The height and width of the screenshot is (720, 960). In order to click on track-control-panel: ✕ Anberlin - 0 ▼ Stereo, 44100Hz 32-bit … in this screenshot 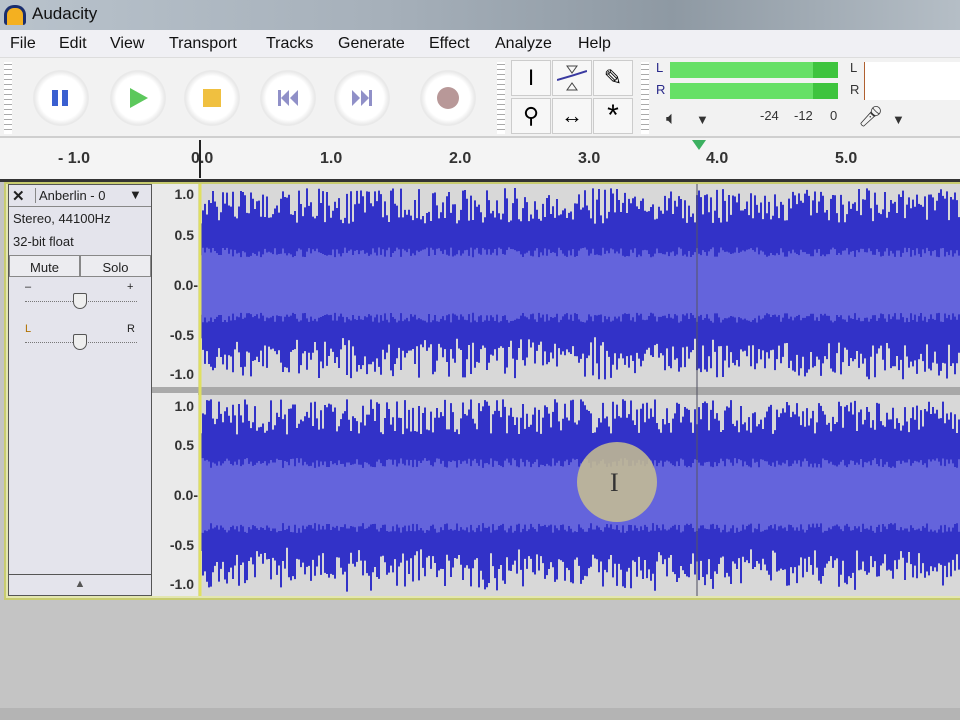, I will do `click(80, 390)`.